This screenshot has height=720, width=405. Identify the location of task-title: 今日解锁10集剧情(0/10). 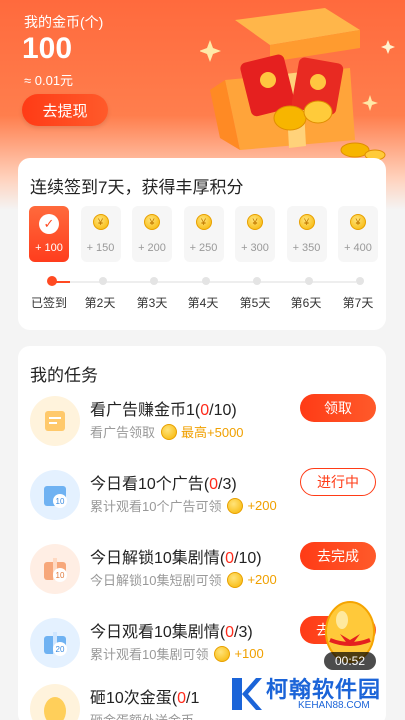
(176, 558).